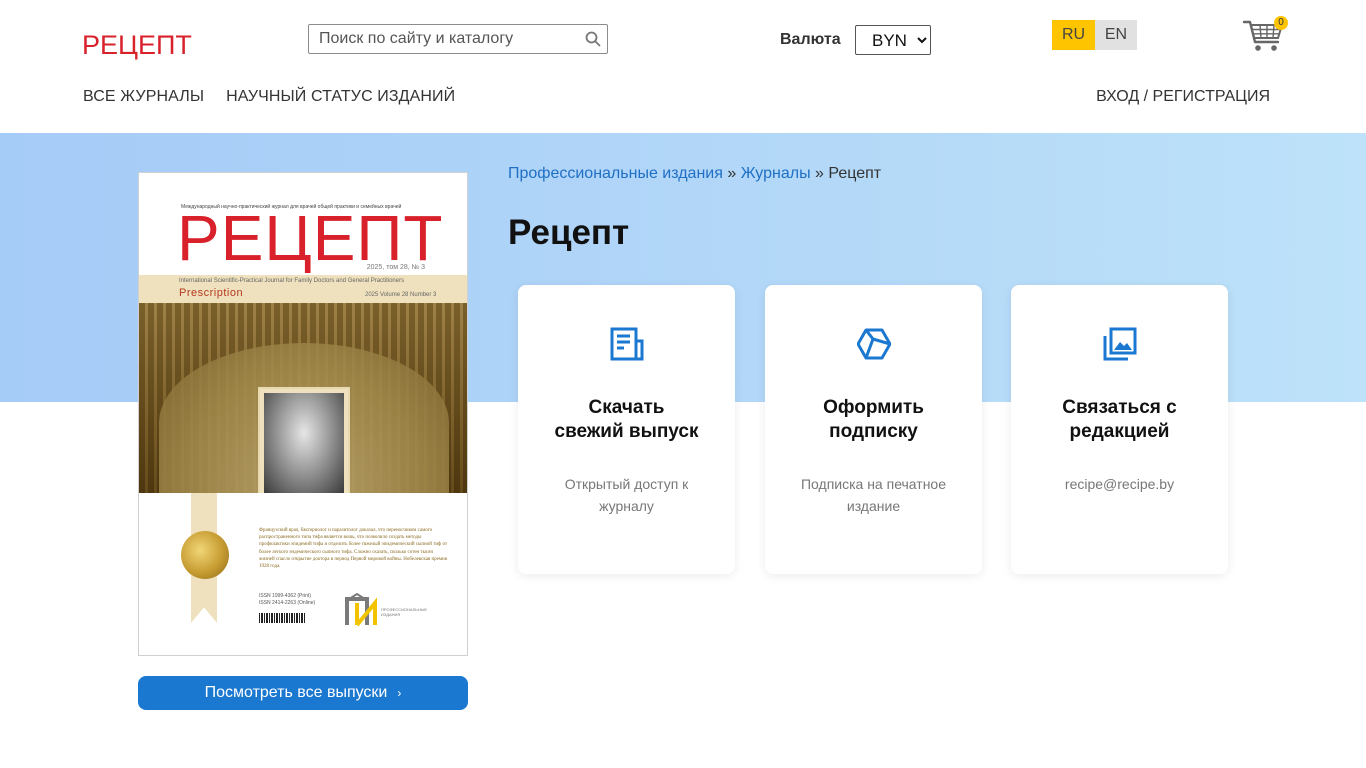 This screenshot has height=768, width=1366. What do you see at coordinates (627, 344) in the screenshot?
I see `newspaper-icon` at bounding box center [627, 344].